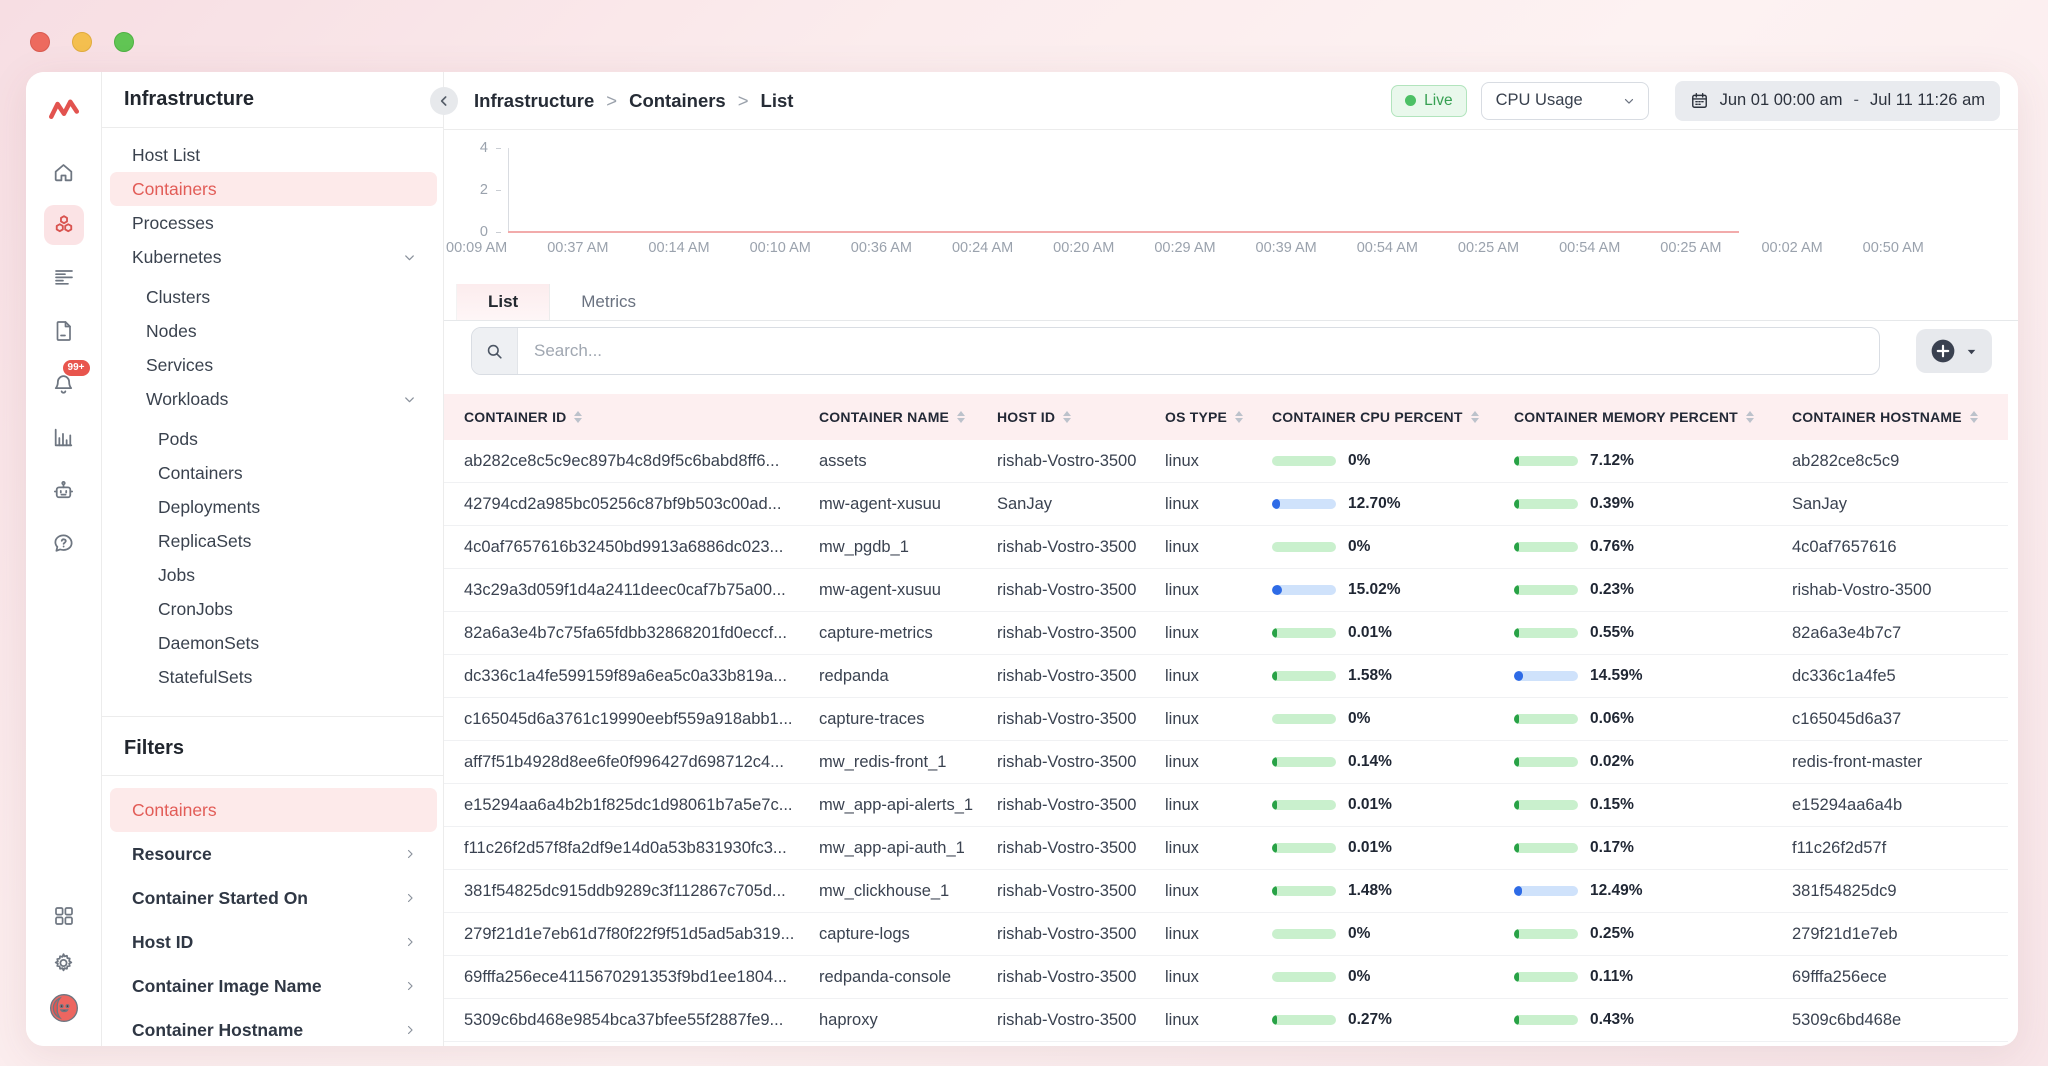 The height and width of the screenshot is (1066, 2048). Describe the element at coordinates (273, 898) in the screenshot. I see `filter-item-container-started-on: Container Started On` at that location.